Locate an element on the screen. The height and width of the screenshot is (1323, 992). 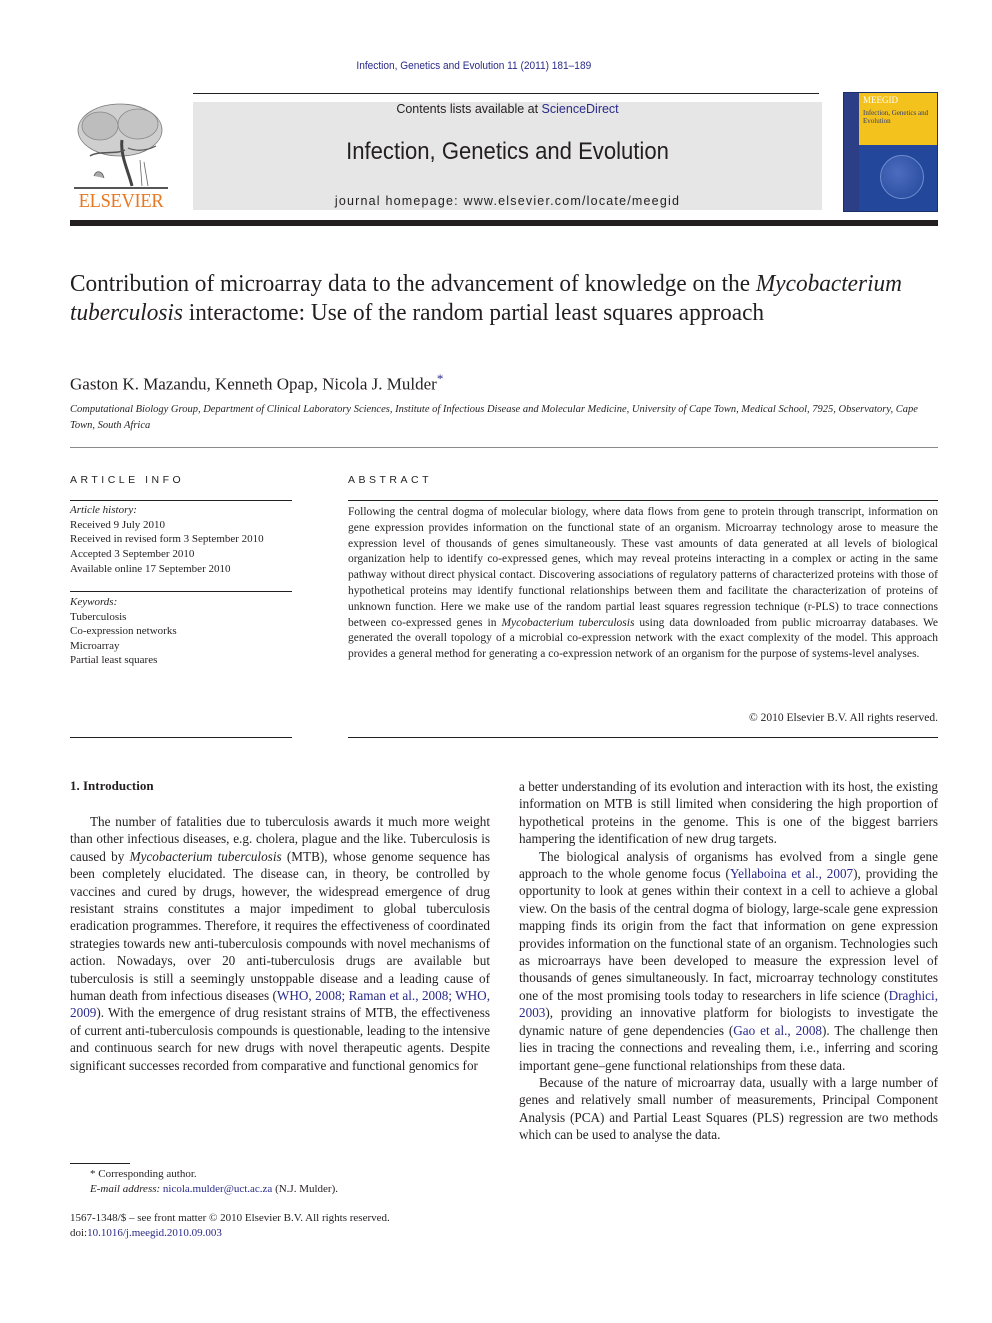
sciencedirect-link: ScienceDirect is located at coordinates (580, 109).